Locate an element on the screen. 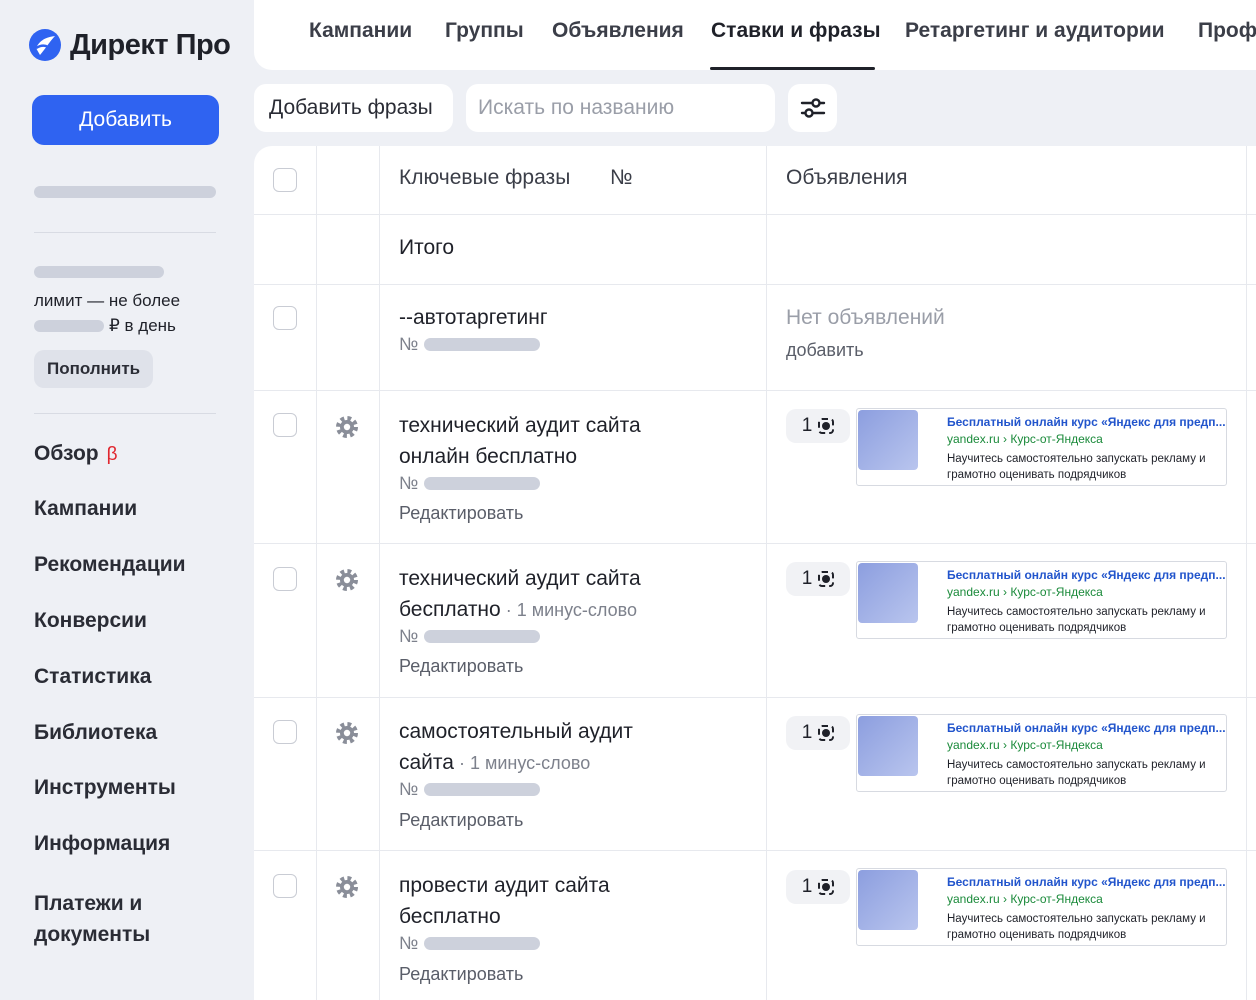  add-phrases-button: Добавить фразы is located at coordinates (353, 108).